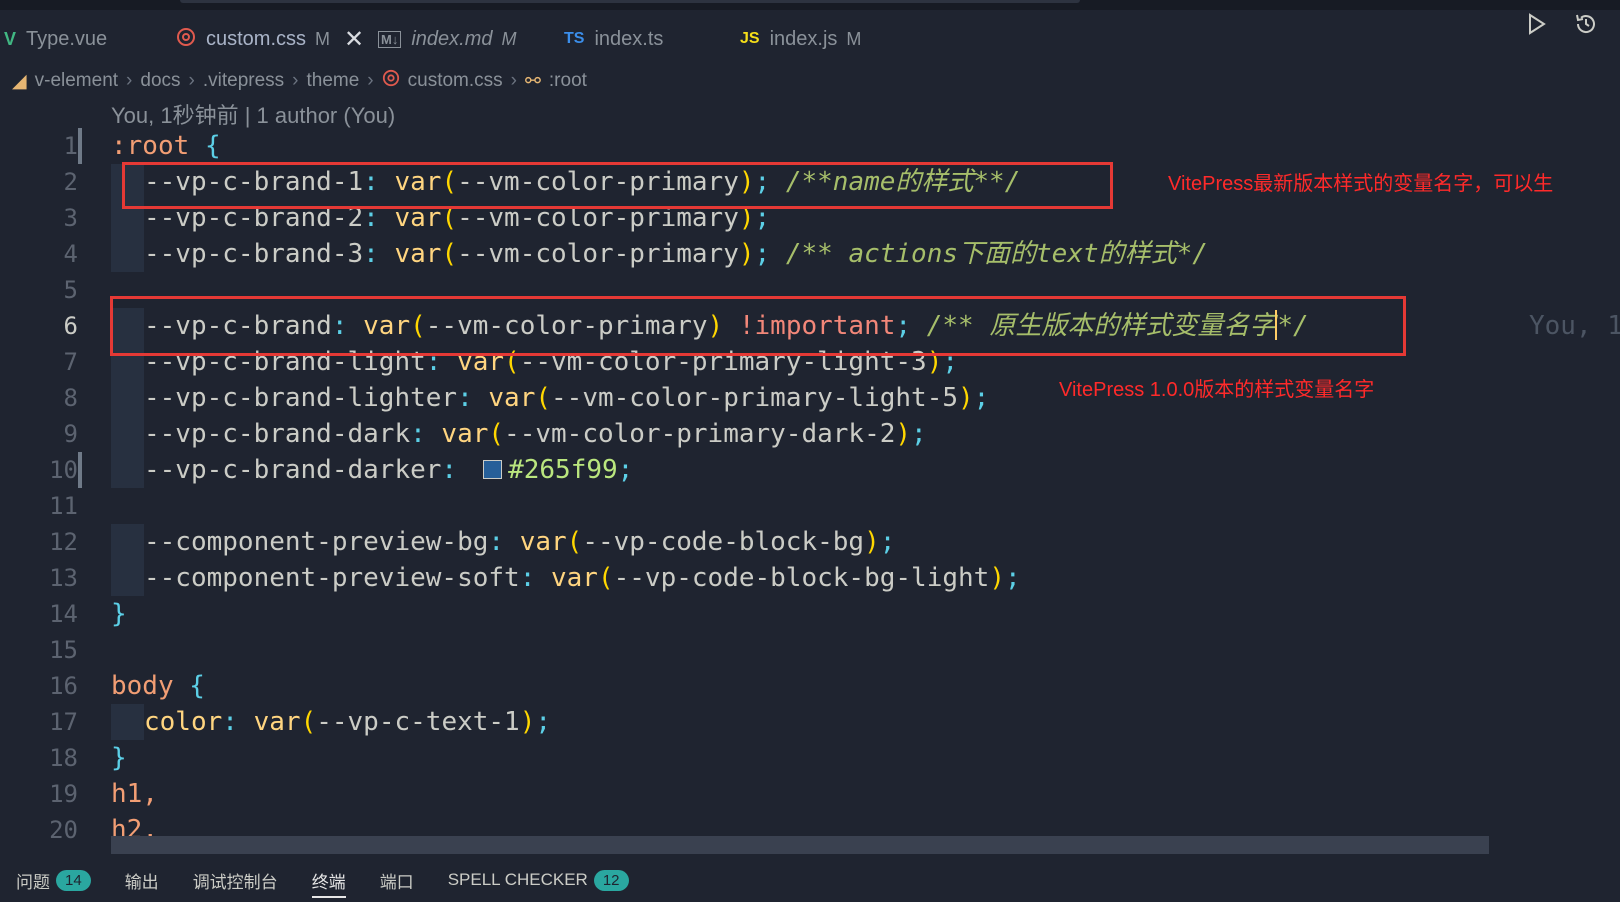 The image size is (1620, 902). What do you see at coordinates (598, 254) in the screenshot?
I see `variable: --vm-color-primary` at bounding box center [598, 254].